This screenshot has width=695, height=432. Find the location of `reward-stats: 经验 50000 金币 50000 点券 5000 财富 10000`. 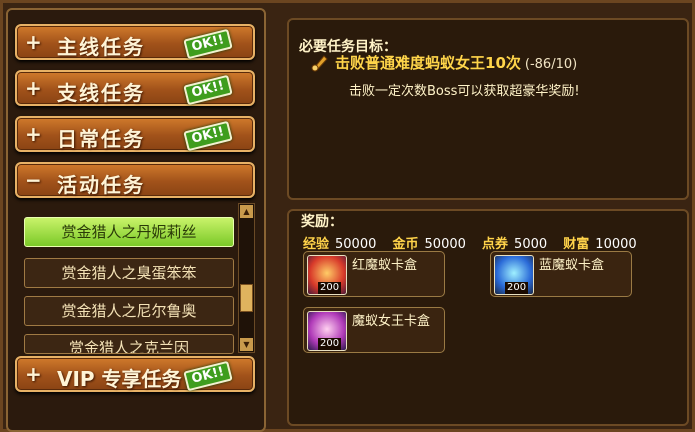

reward-stats: 经验 50000 金币 50000 点券 5000 财富 10000 is located at coordinates (476, 242).